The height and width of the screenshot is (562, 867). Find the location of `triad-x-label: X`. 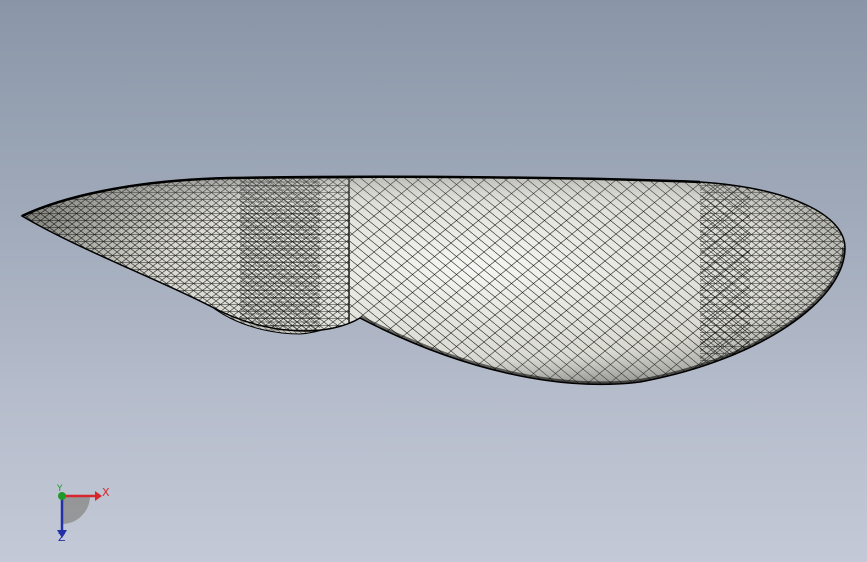

triad-x-label: X is located at coordinates (106, 492).